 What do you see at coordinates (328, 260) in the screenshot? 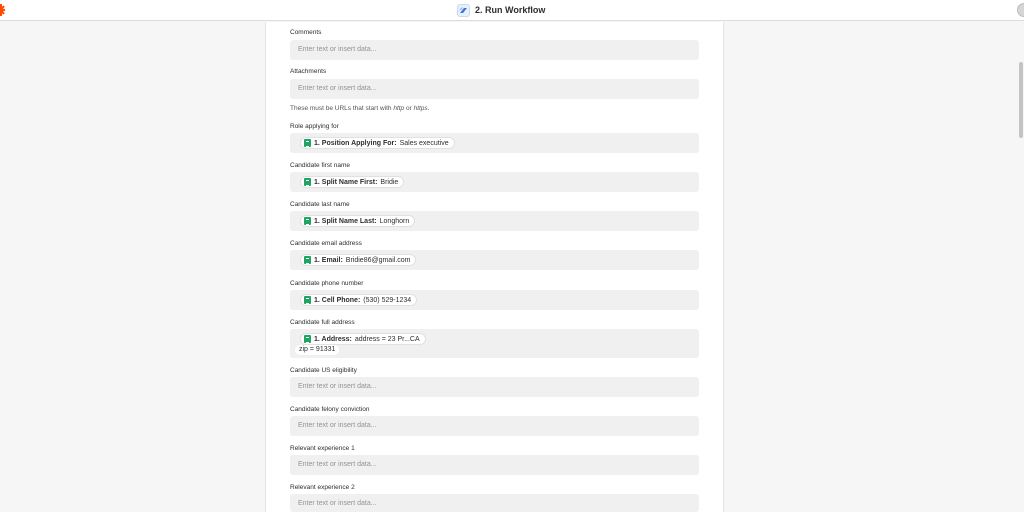
I see `pill-key: 1. Email:` at bounding box center [328, 260].